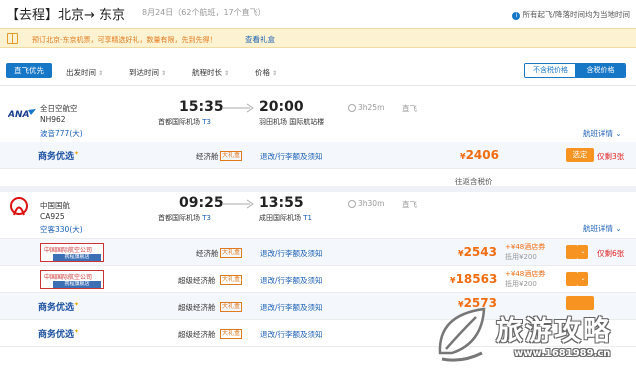  I want to click on svg-text: ANA, so click(18, 114).